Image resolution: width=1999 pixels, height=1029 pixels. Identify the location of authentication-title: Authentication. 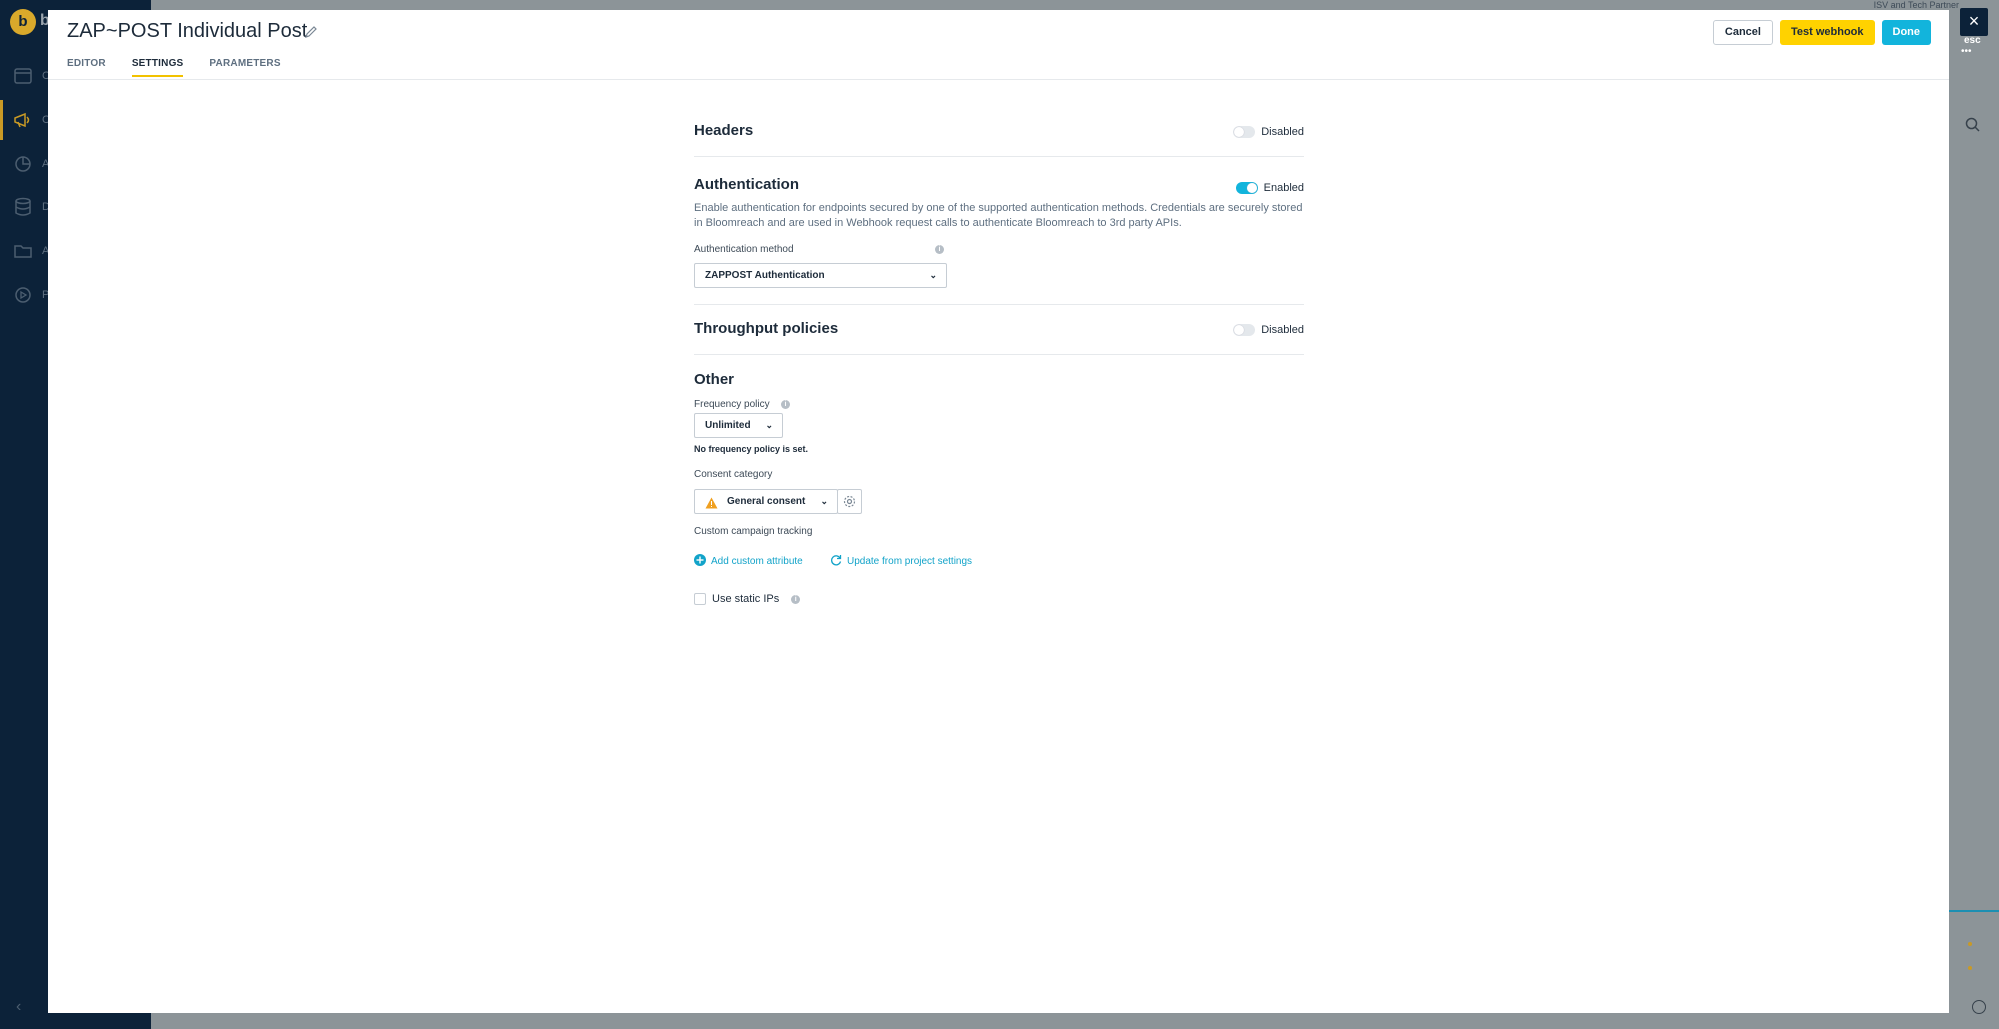
(746, 184).